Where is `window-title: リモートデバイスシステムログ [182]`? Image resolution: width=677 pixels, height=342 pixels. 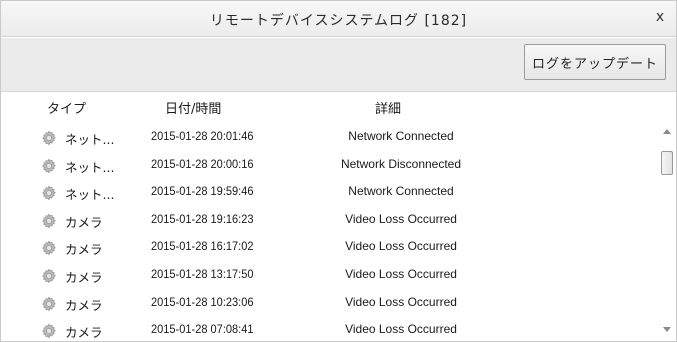
window-title: リモートデバイスシステムログ [182] is located at coordinates (338, 21).